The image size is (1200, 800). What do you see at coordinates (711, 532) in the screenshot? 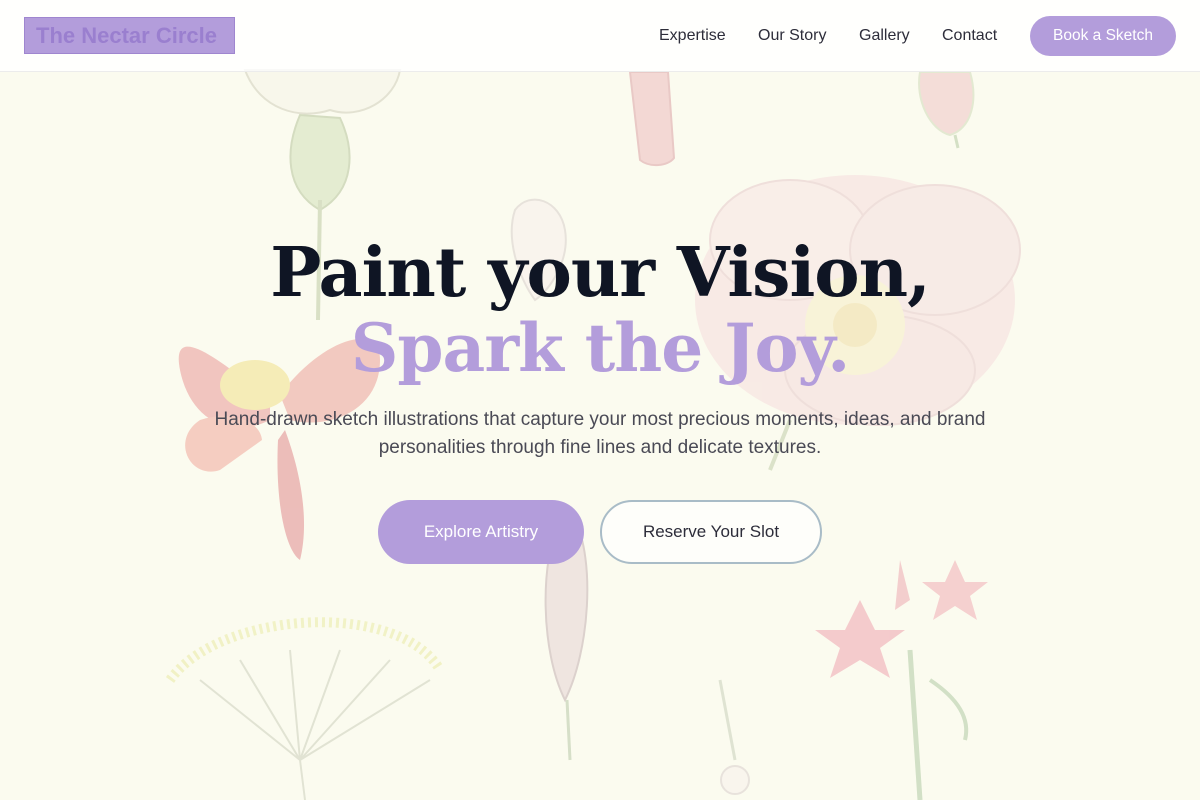
I see `reserve-slot-button: Reserve Your Slot` at bounding box center [711, 532].